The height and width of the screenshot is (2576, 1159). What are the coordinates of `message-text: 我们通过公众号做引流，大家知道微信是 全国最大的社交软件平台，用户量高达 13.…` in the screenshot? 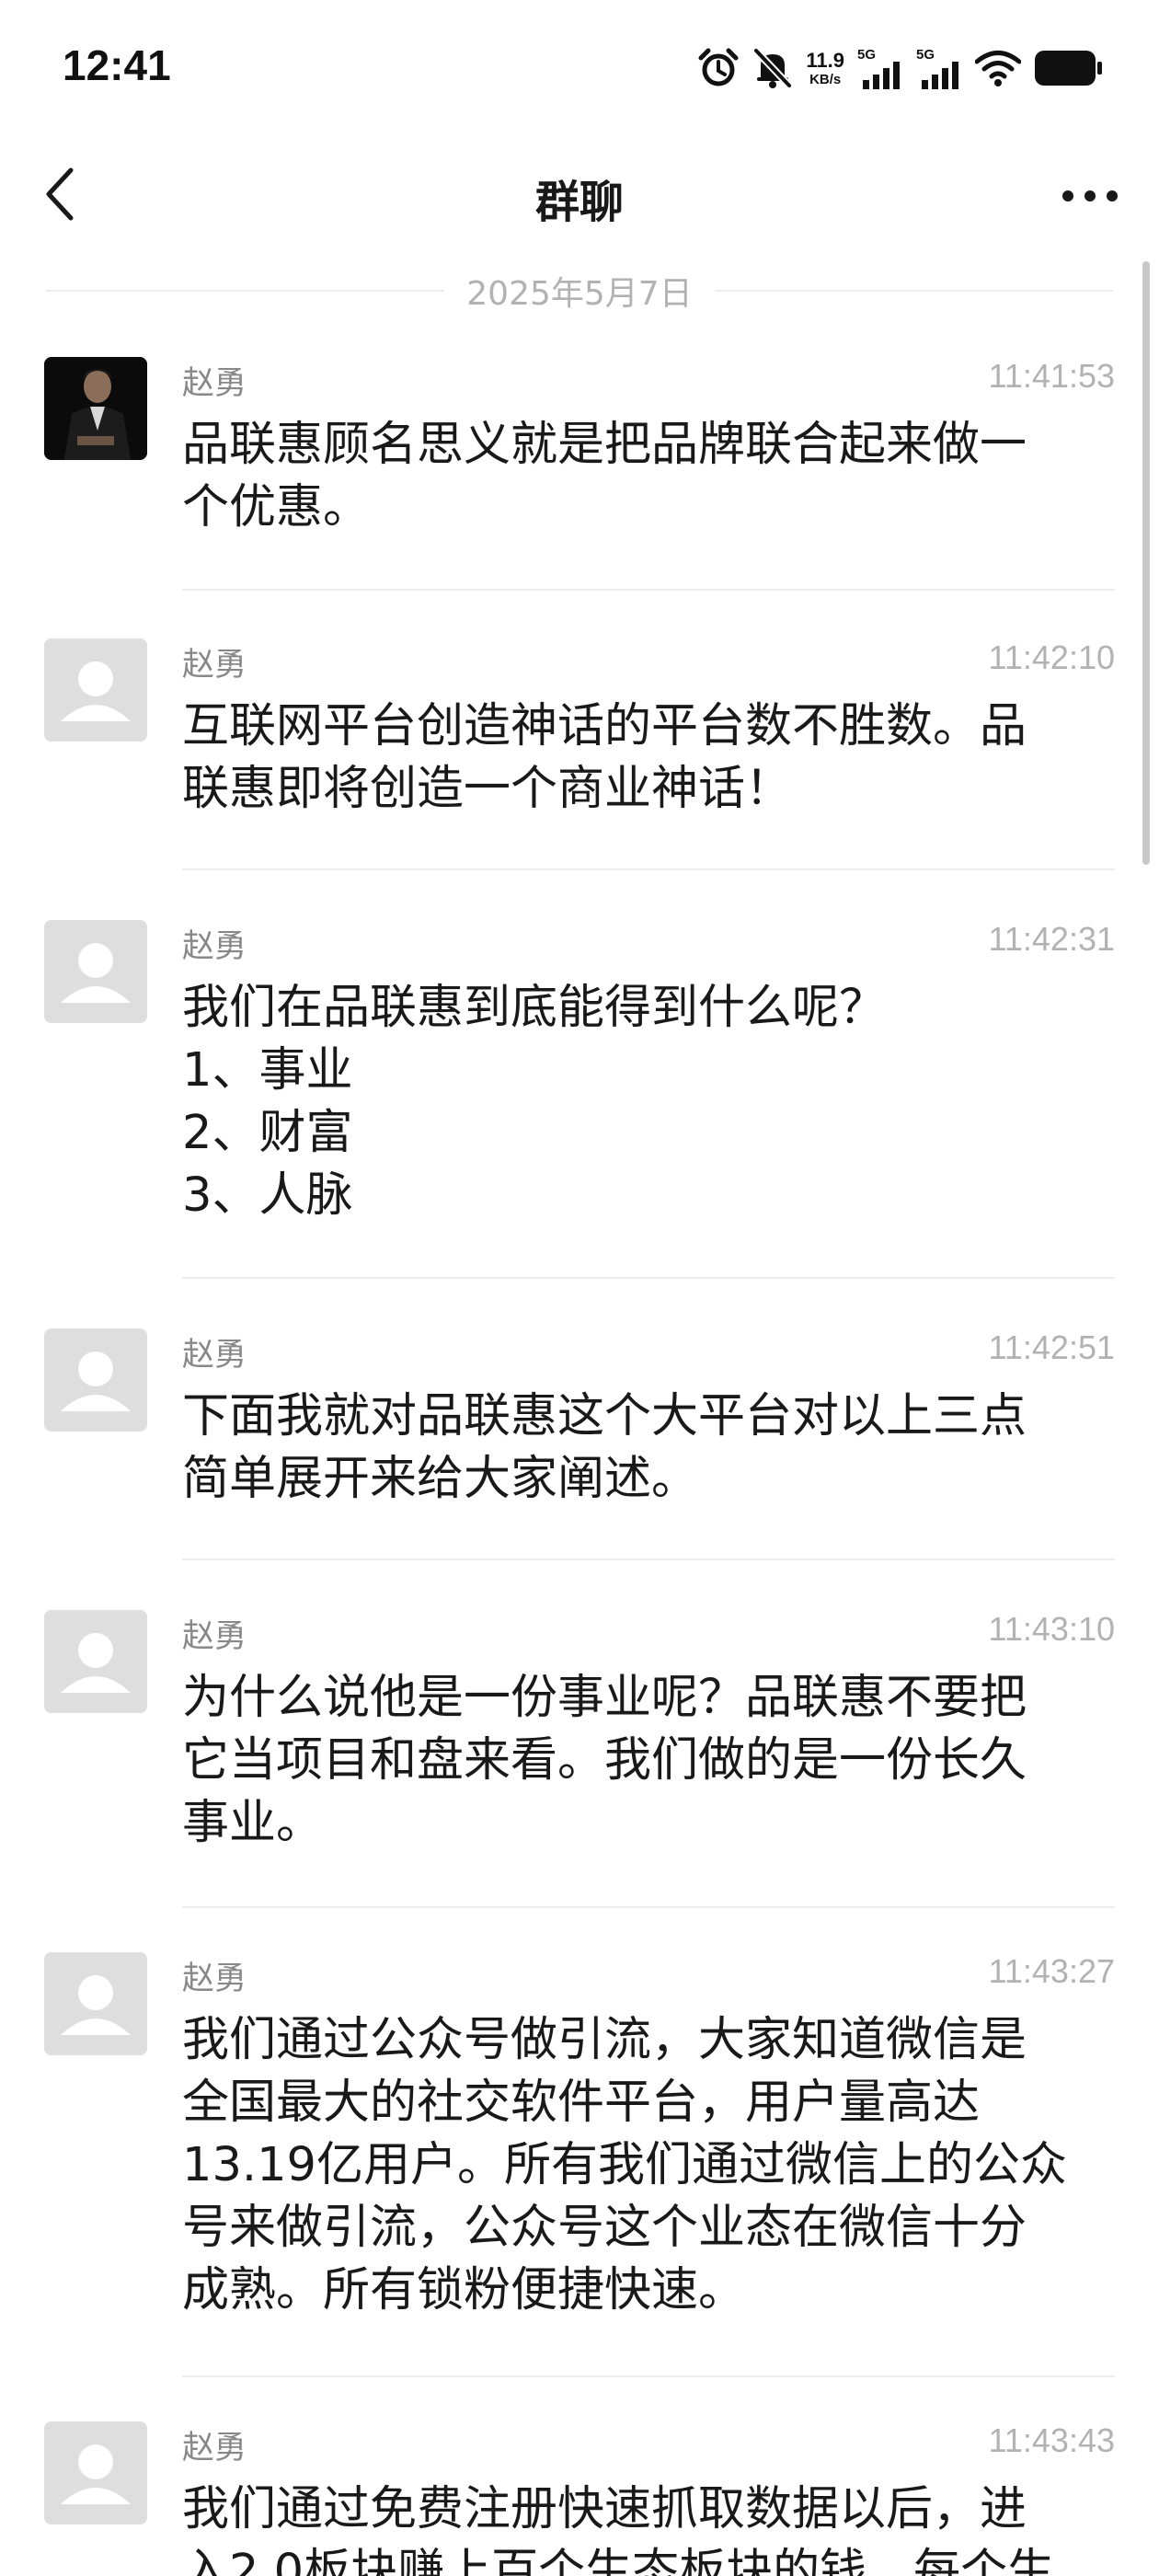 It's located at (625, 2165).